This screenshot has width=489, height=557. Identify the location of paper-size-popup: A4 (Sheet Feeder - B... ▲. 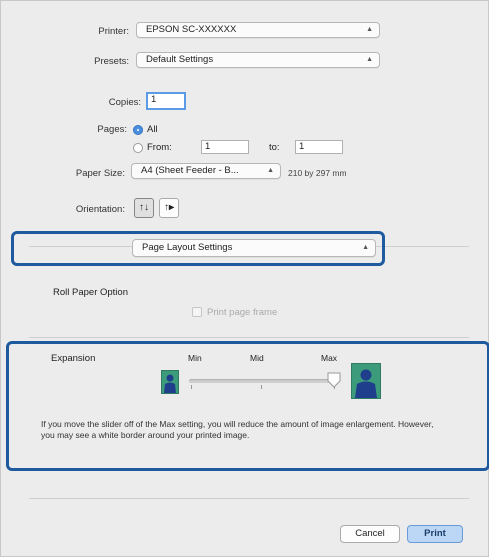
(206, 171).